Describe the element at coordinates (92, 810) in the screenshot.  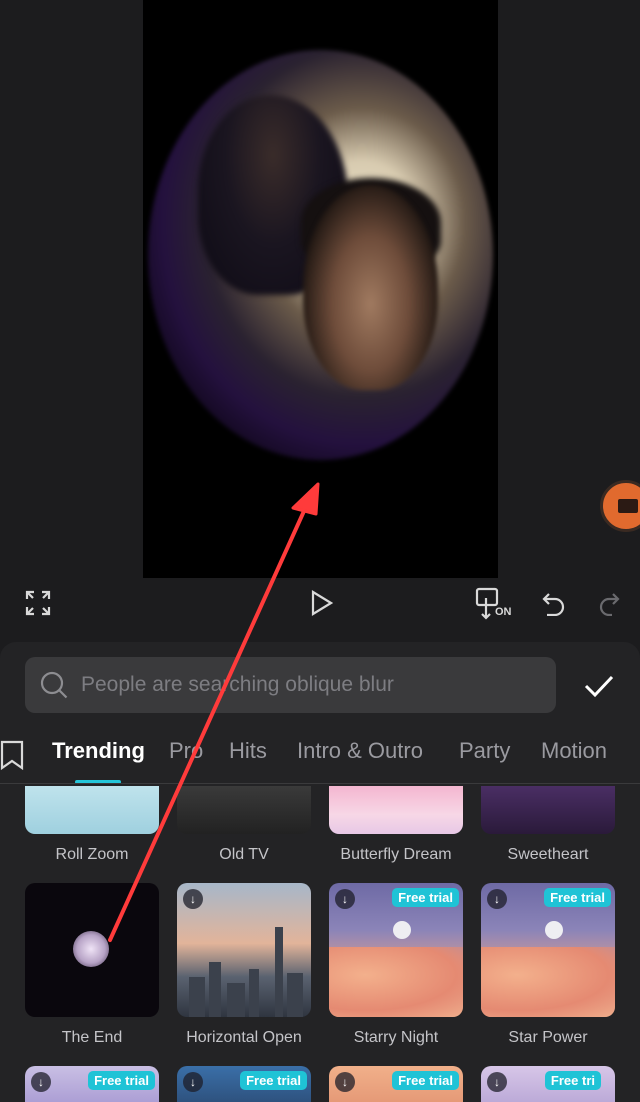
I see `effect-thumbnail-roll-zoom` at that location.